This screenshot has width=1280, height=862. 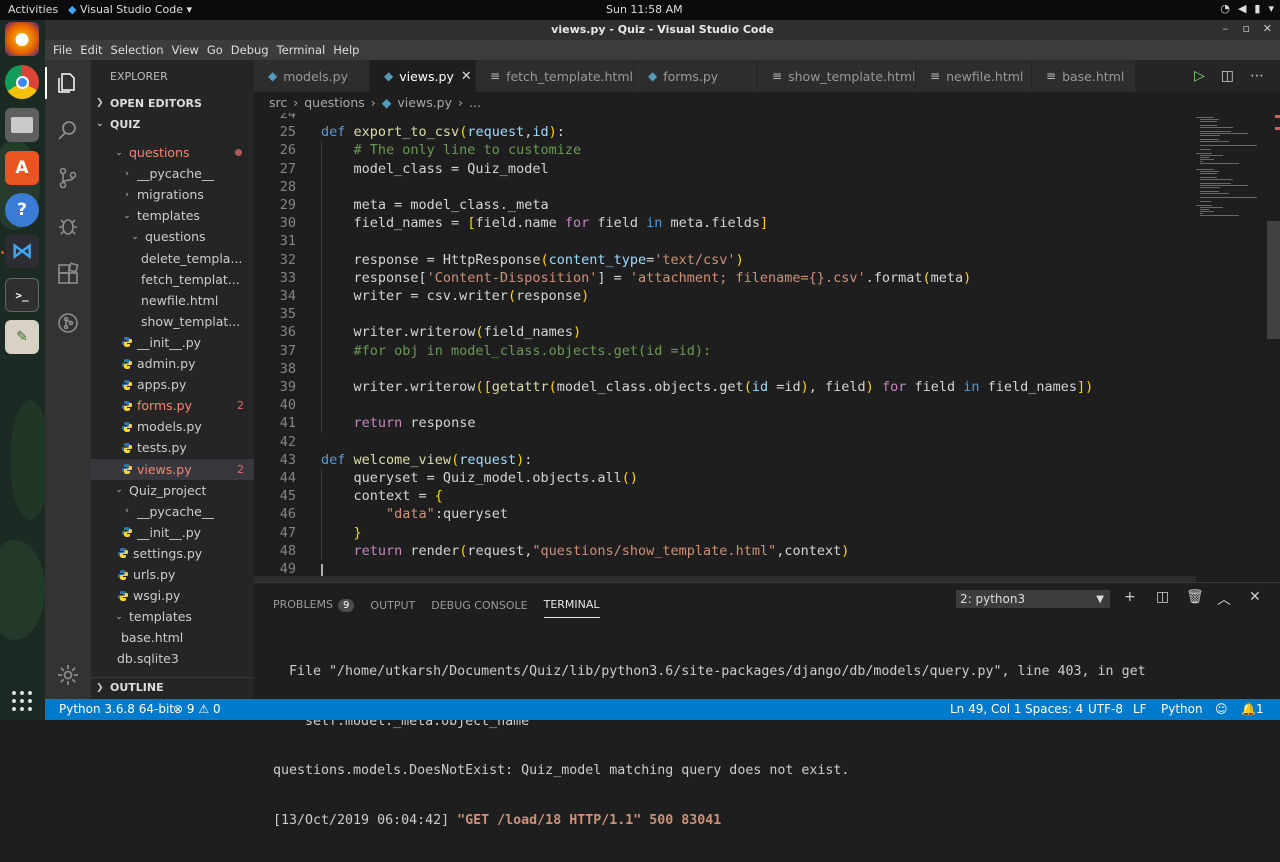 What do you see at coordinates (1195, 597) in the screenshot?
I see `trash-icon: 🗑` at bounding box center [1195, 597].